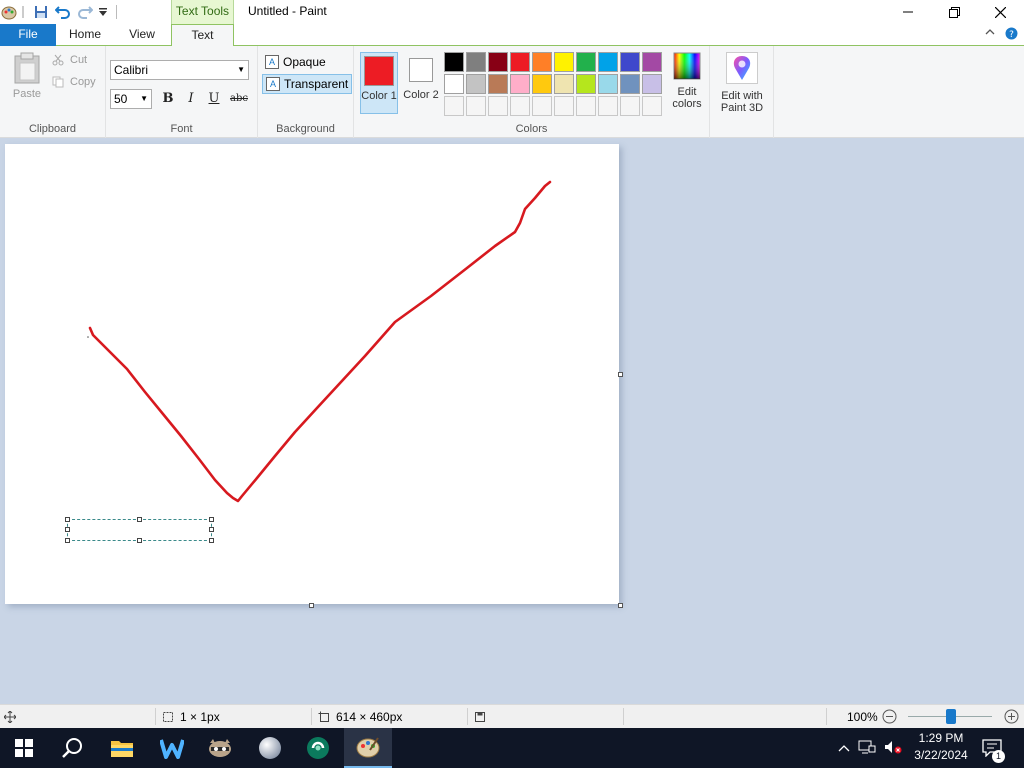 The height and width of the screenshot is (768, 1024). What do you see at coordinates (85, 12) in the screenshot?
I see `redo-icon` at bounding box center [85, 12].